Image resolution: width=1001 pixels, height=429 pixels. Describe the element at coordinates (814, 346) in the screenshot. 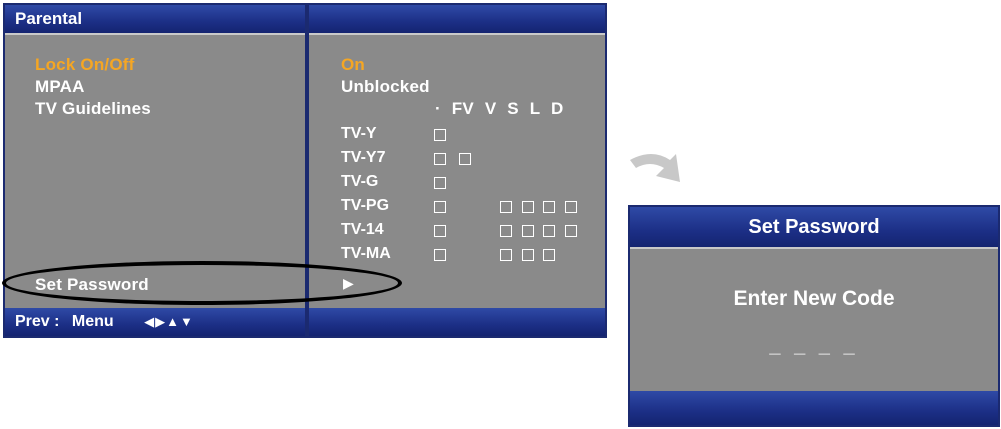

I see `code-entry-field: _ _ _ _` at that location.